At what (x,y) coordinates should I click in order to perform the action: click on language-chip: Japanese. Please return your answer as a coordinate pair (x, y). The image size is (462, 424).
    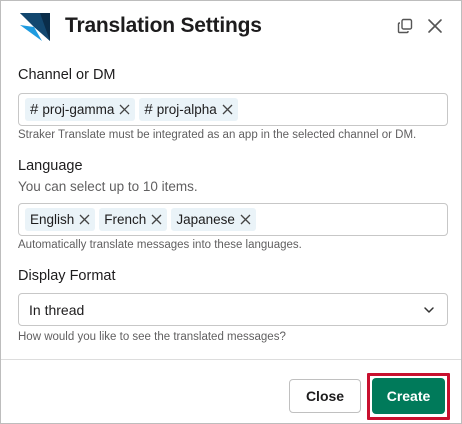
    Looking at the image, I should click on (213, 219).